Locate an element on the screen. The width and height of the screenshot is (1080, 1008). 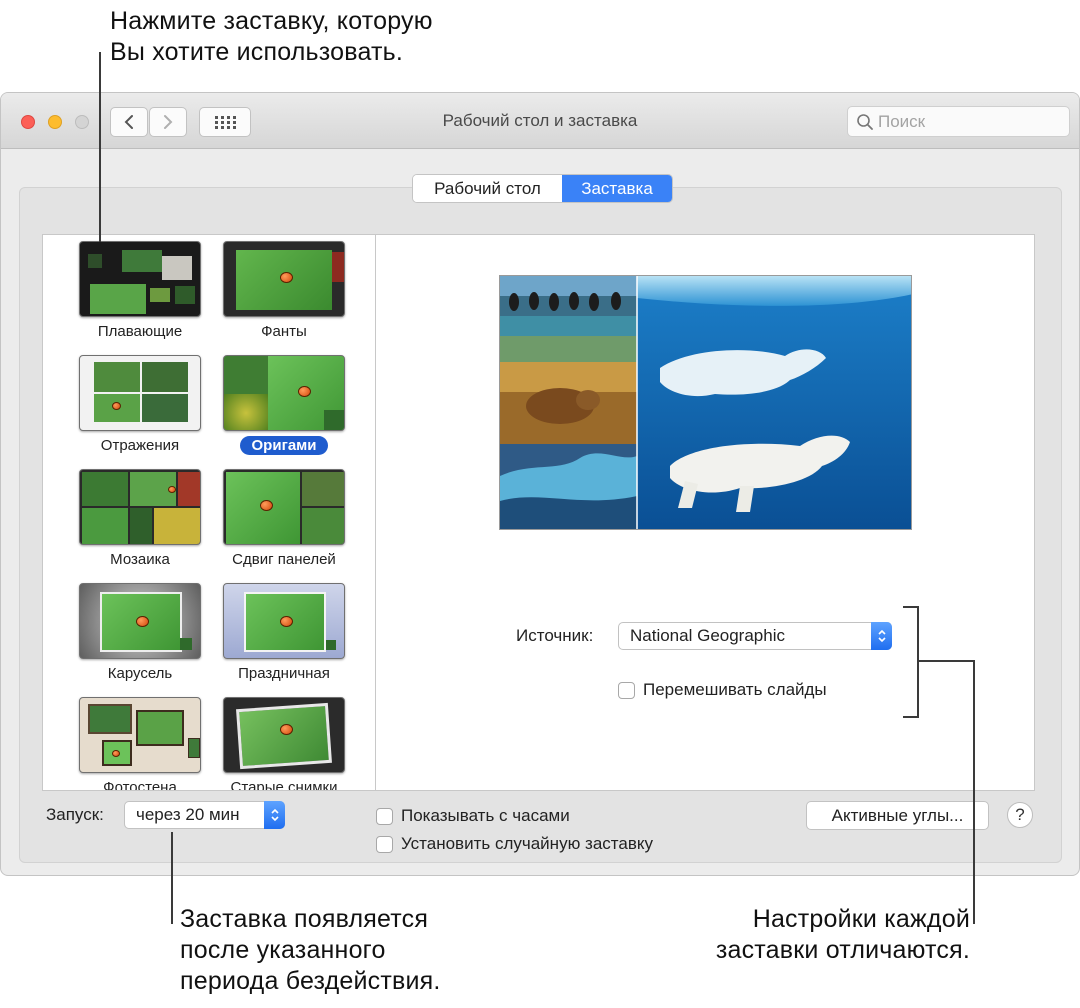
shuffle-slides-checkbox: Перемешивать слайды is located at coordinates (722, 690).